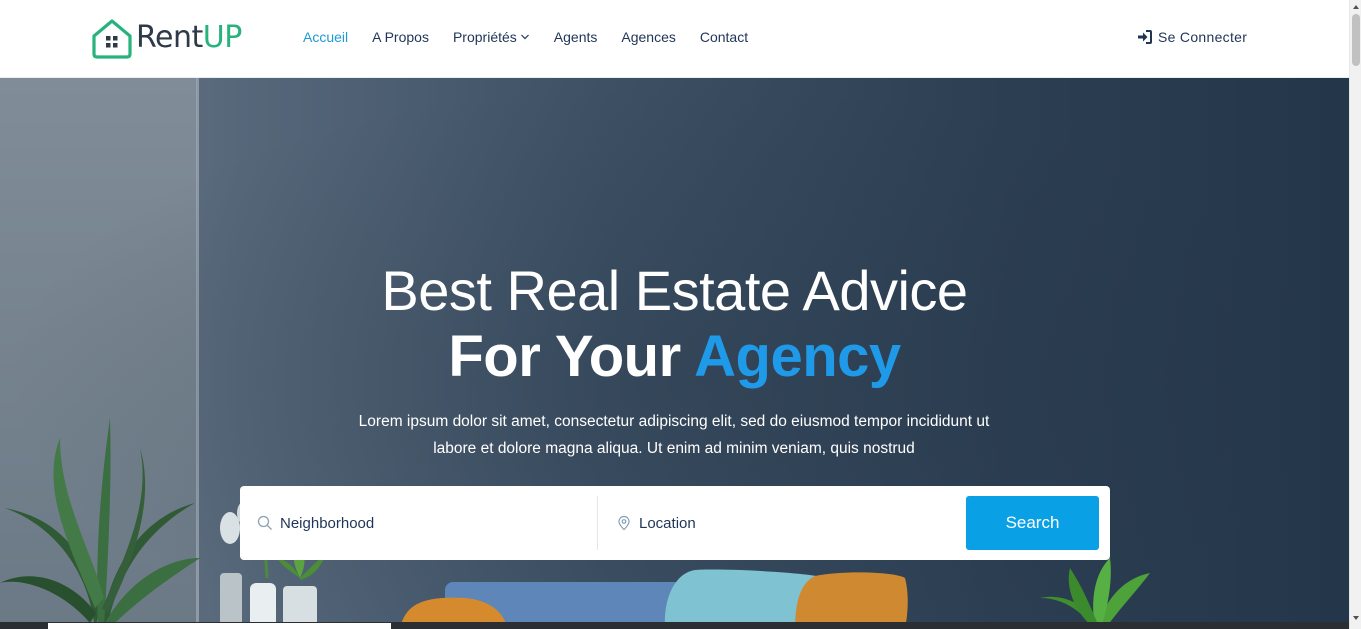 The image size is (1361, 629). I want to click on search-form: Neighborhood Location Search, so click(675, 523).